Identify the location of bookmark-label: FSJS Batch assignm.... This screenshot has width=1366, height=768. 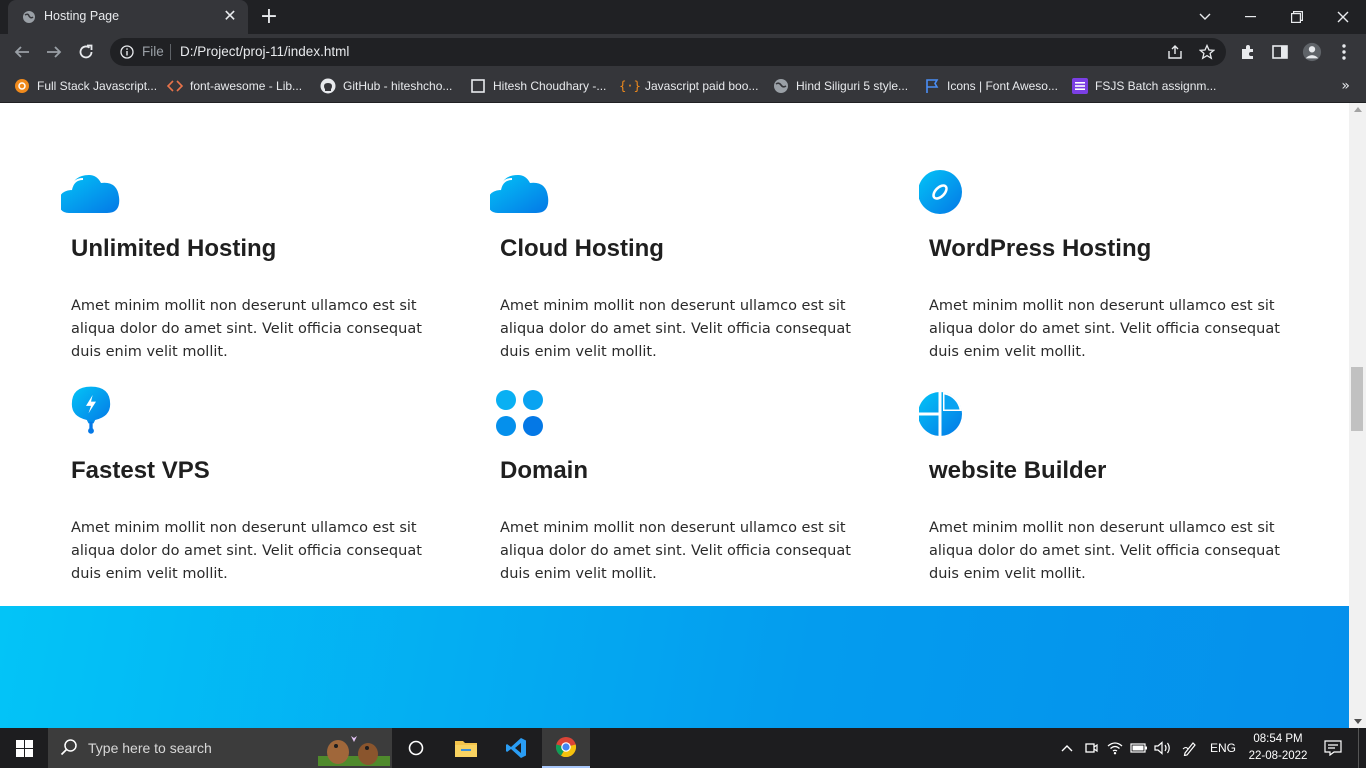
(1156, 86).